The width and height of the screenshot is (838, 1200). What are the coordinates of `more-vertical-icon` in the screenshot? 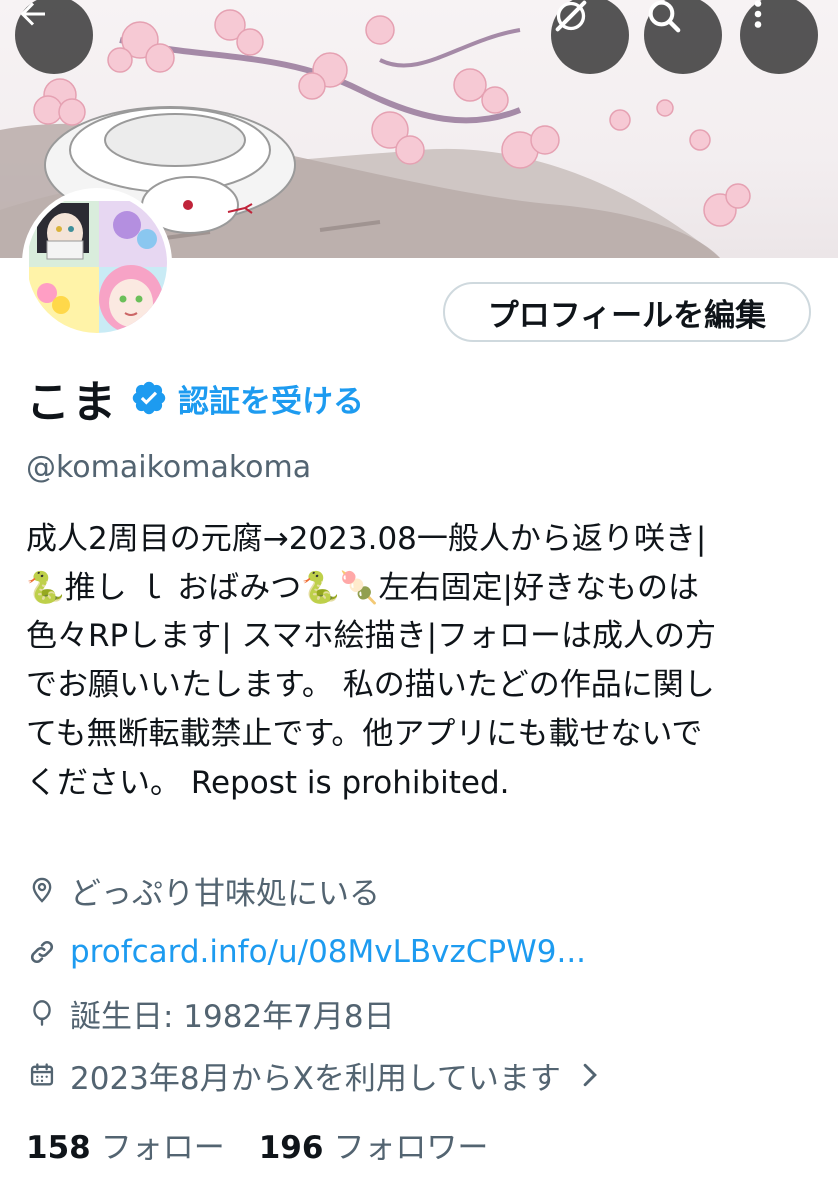 It's located at (758, 14).